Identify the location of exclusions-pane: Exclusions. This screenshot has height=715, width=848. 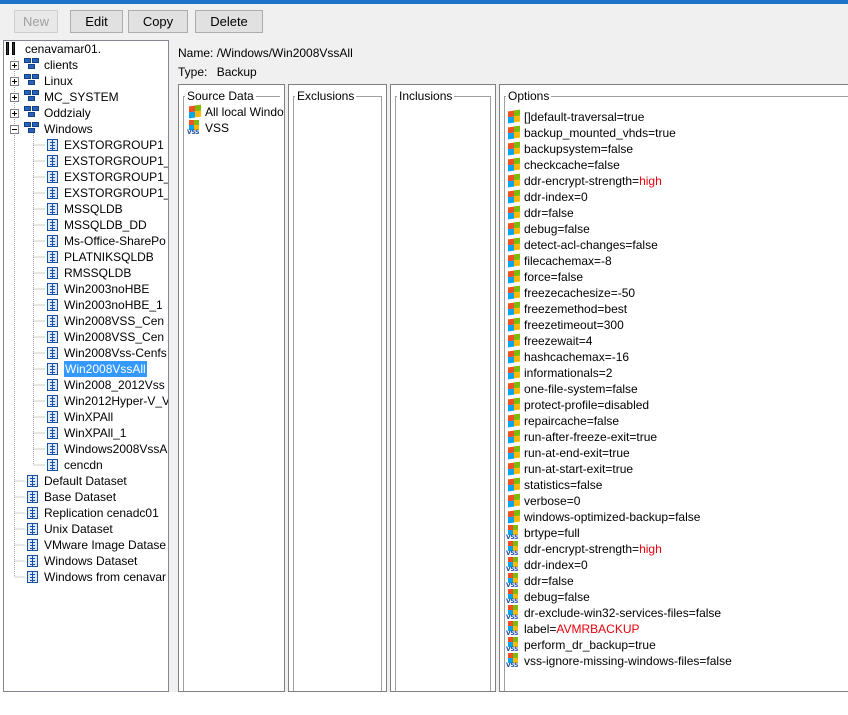
(337, 388).